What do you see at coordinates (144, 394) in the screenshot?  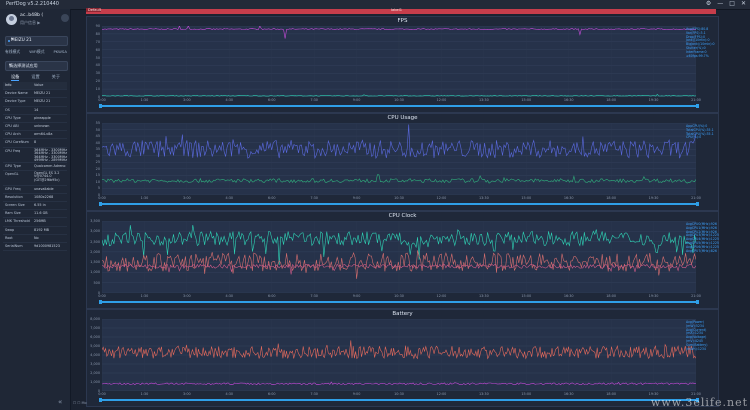 I see `x-tick-label: 1:30` at bounding box center [144, 394].